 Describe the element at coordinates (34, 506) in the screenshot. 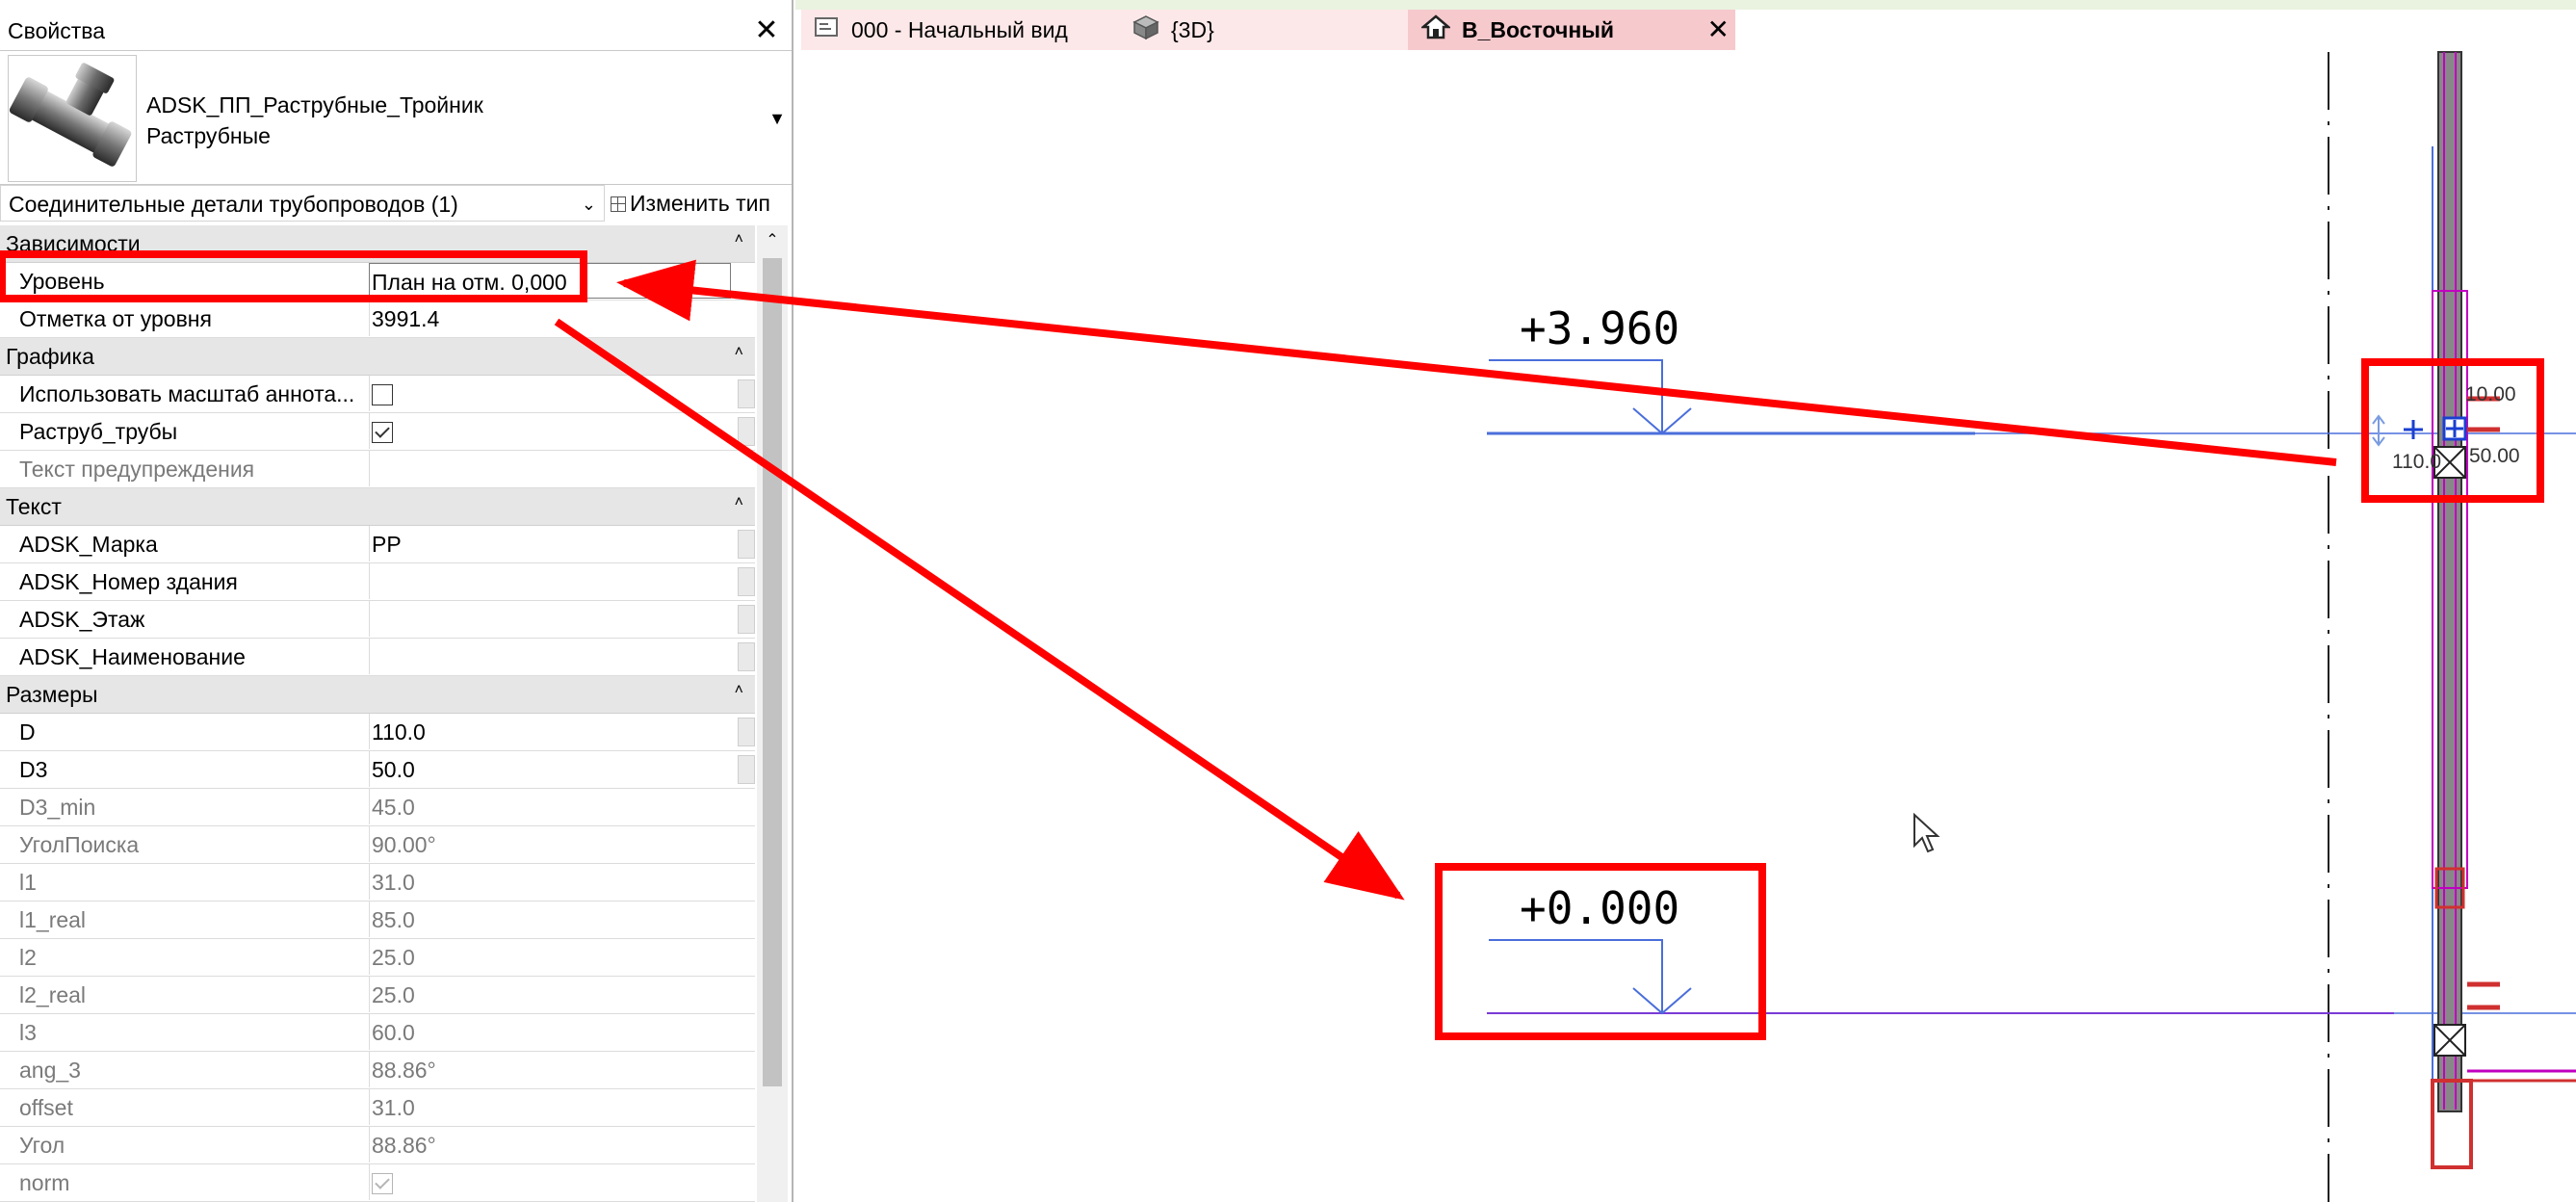

I see `group-label: Текст` at that location.